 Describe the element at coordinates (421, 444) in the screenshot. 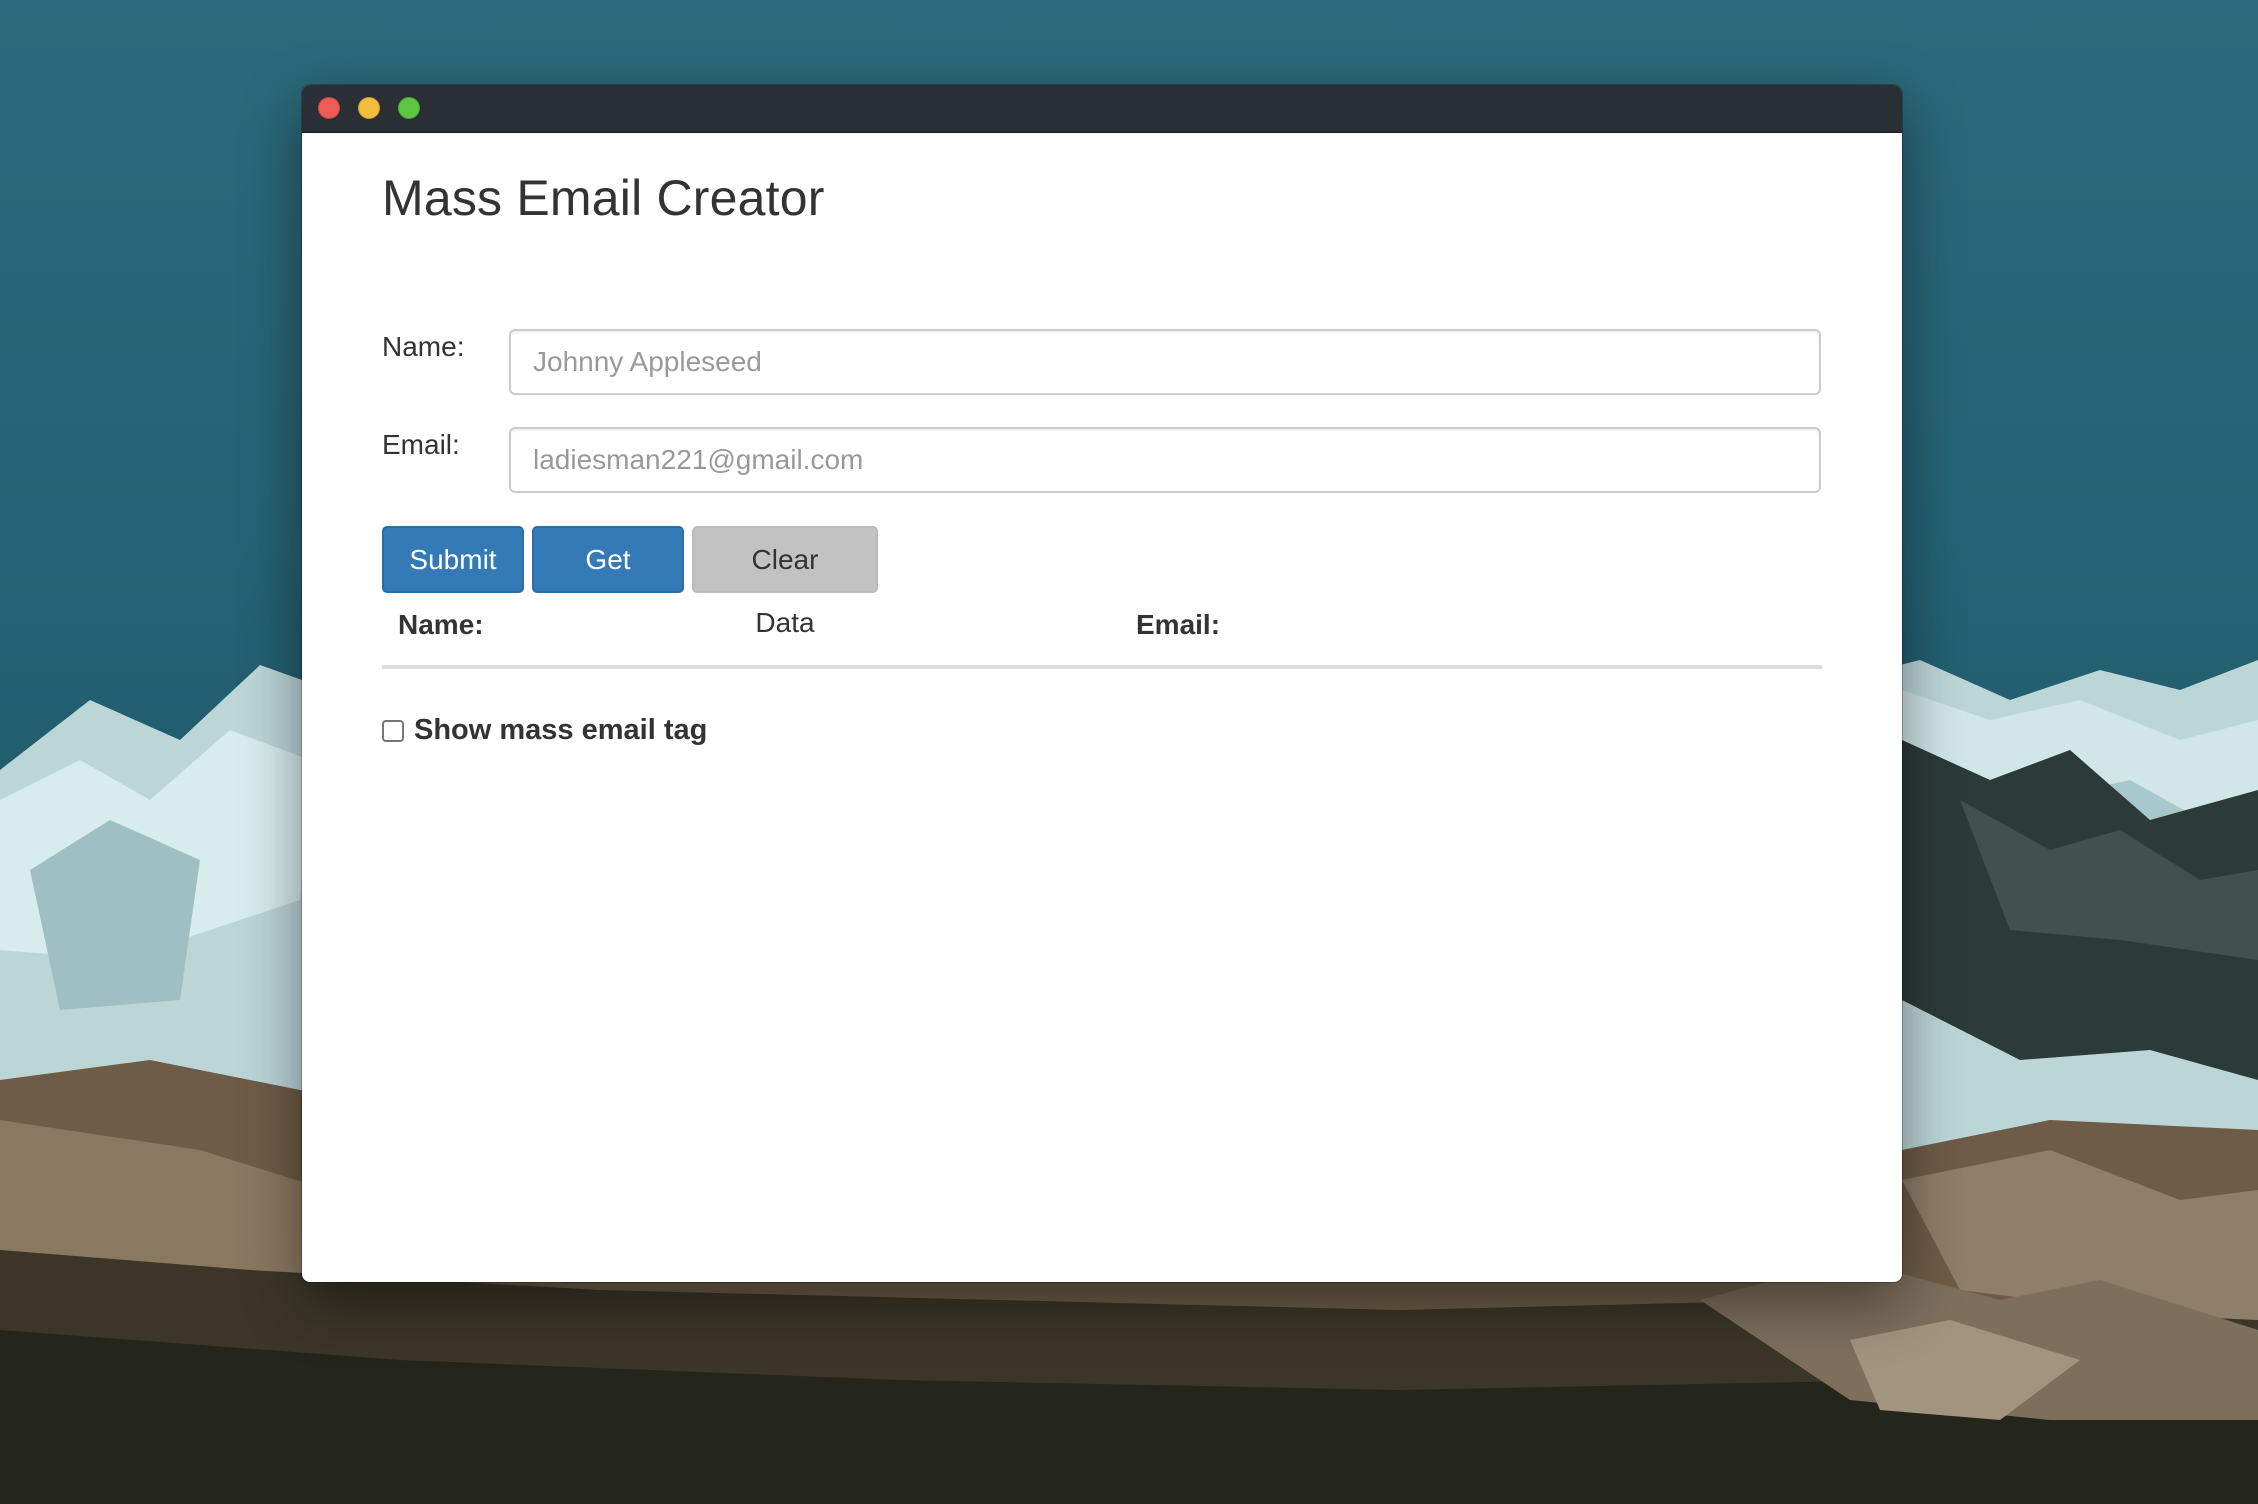

I see `email-label: Email:` at that location.